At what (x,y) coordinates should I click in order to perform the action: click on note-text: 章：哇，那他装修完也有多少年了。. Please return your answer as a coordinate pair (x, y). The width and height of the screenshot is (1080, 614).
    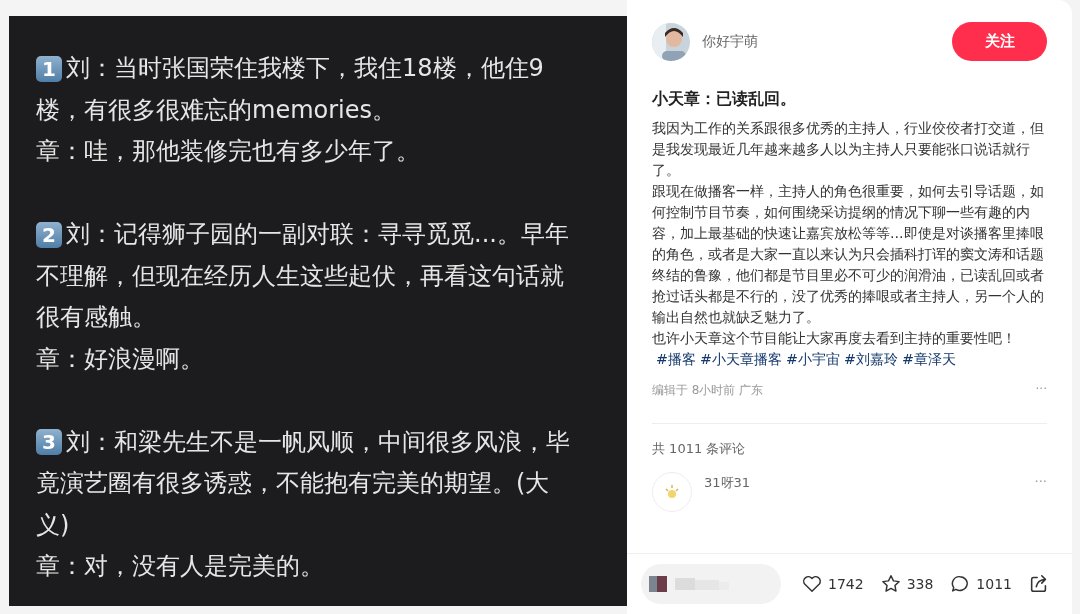
    Looking at the image, I should click on (228, 151).